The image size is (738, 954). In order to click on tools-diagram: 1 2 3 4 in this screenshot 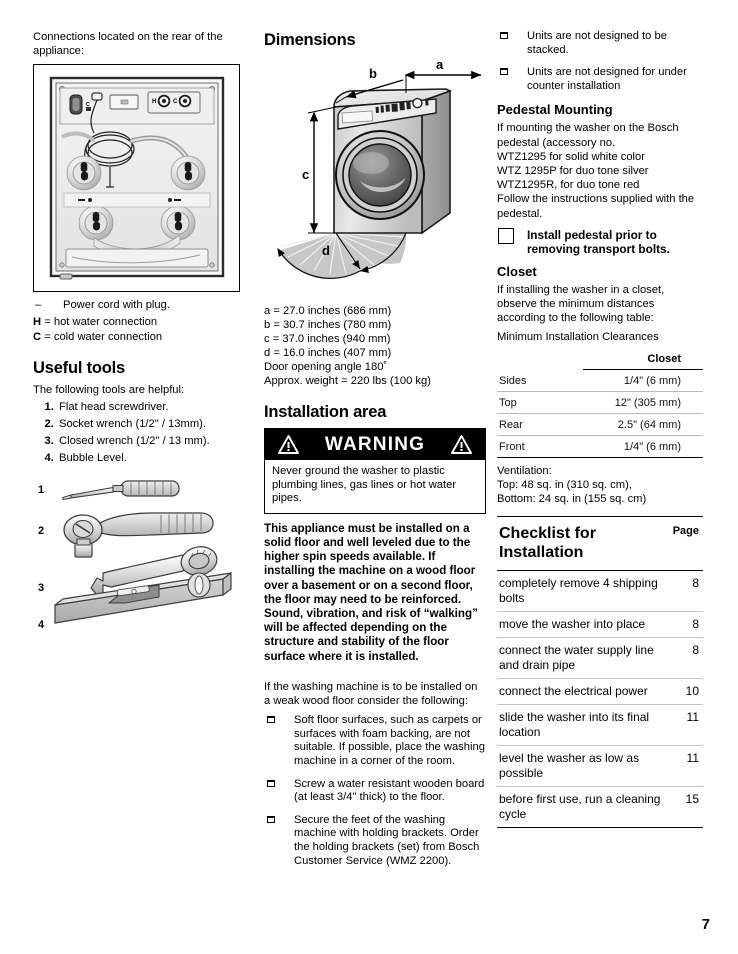, I will do `click(135, 555)`.